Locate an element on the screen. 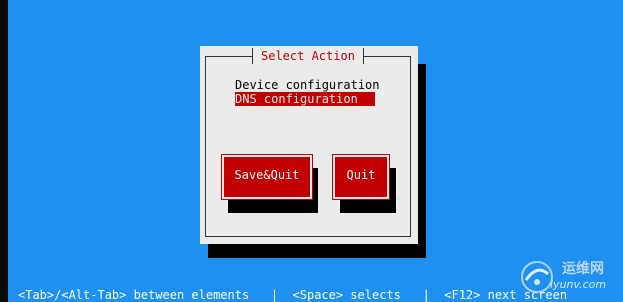 The height and width of the screenshot is (302, 623). save-quit-button: Save&Quit is located at coordinates (267, 177).